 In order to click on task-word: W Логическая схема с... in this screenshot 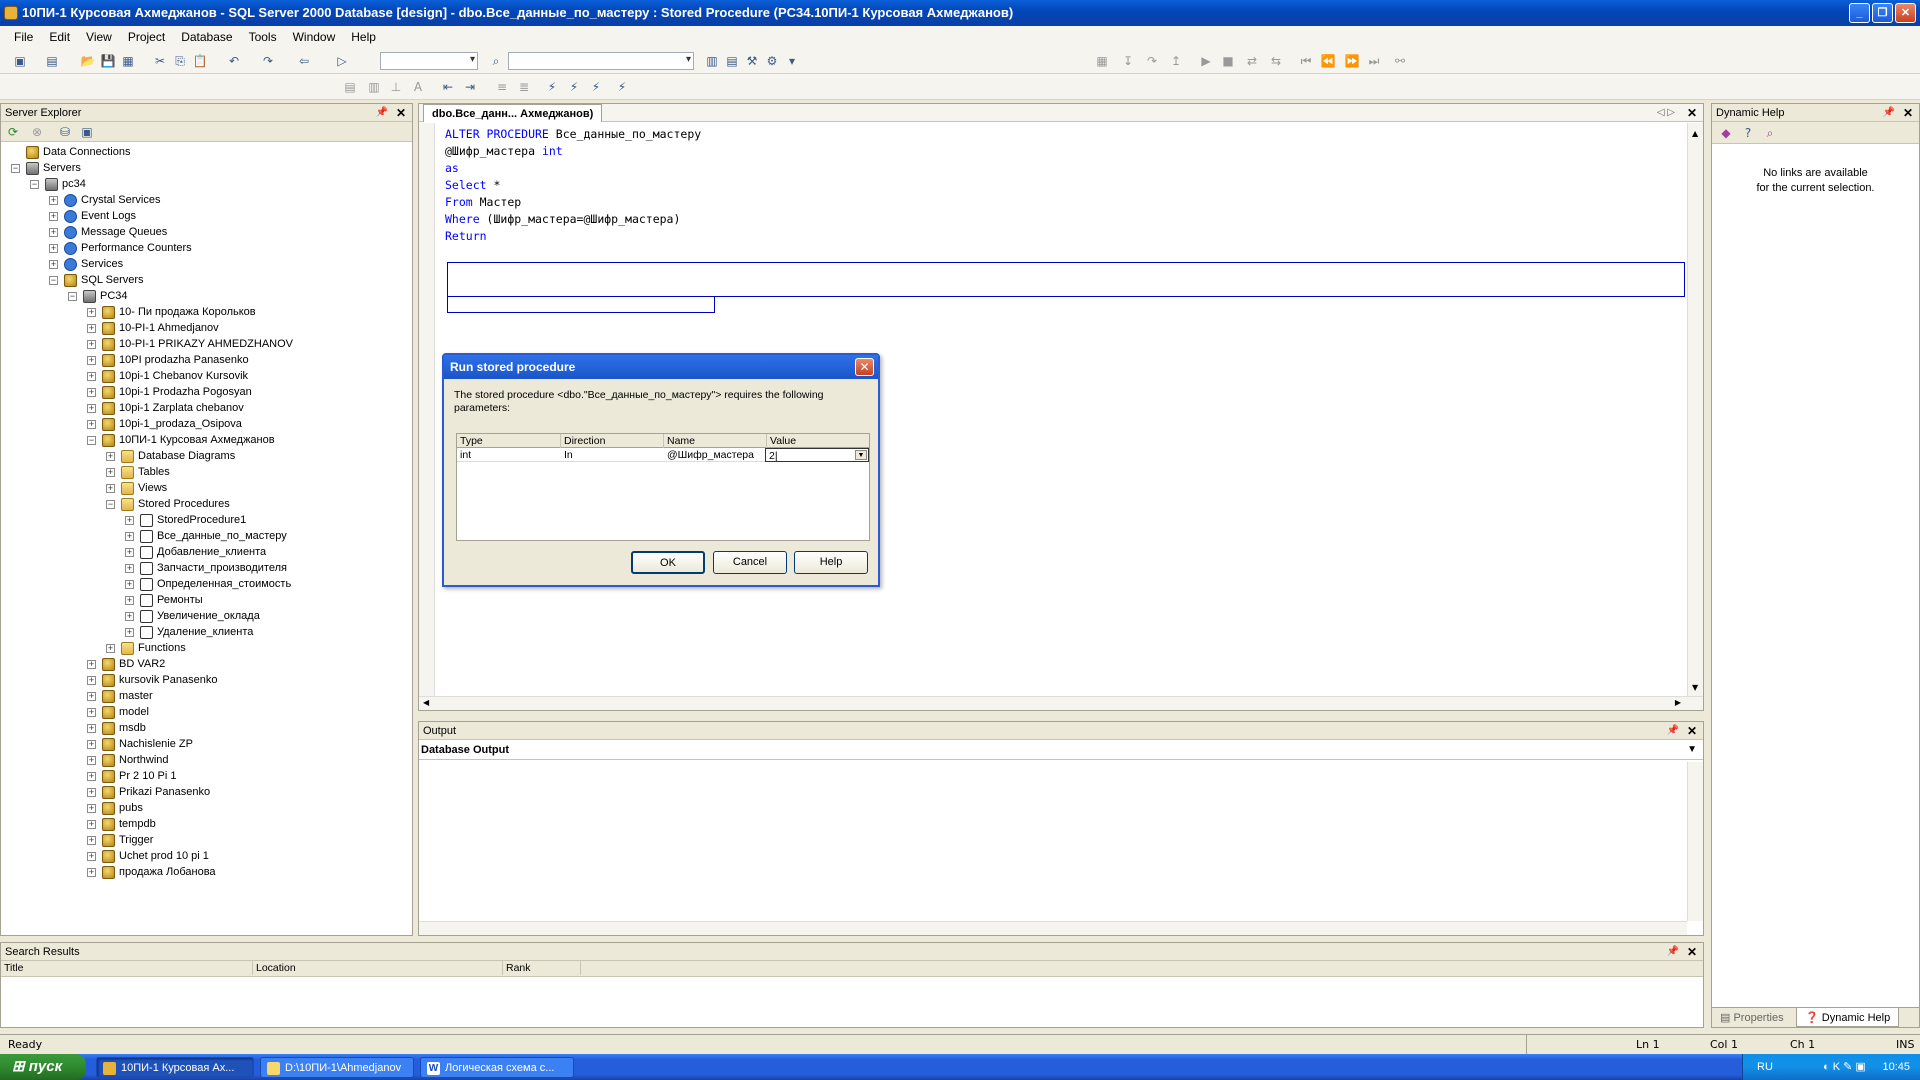, I will do `click(497, 1067)`.